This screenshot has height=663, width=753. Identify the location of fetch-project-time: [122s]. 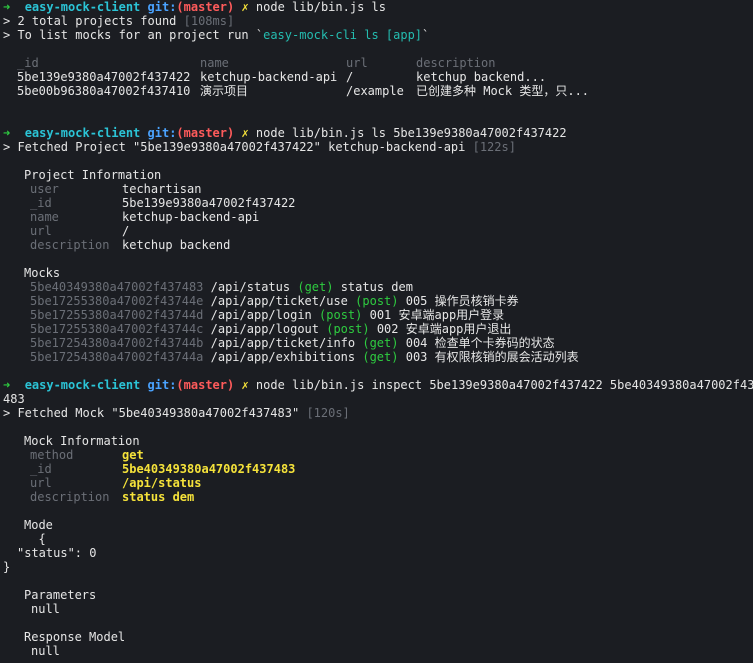
(494, 147).